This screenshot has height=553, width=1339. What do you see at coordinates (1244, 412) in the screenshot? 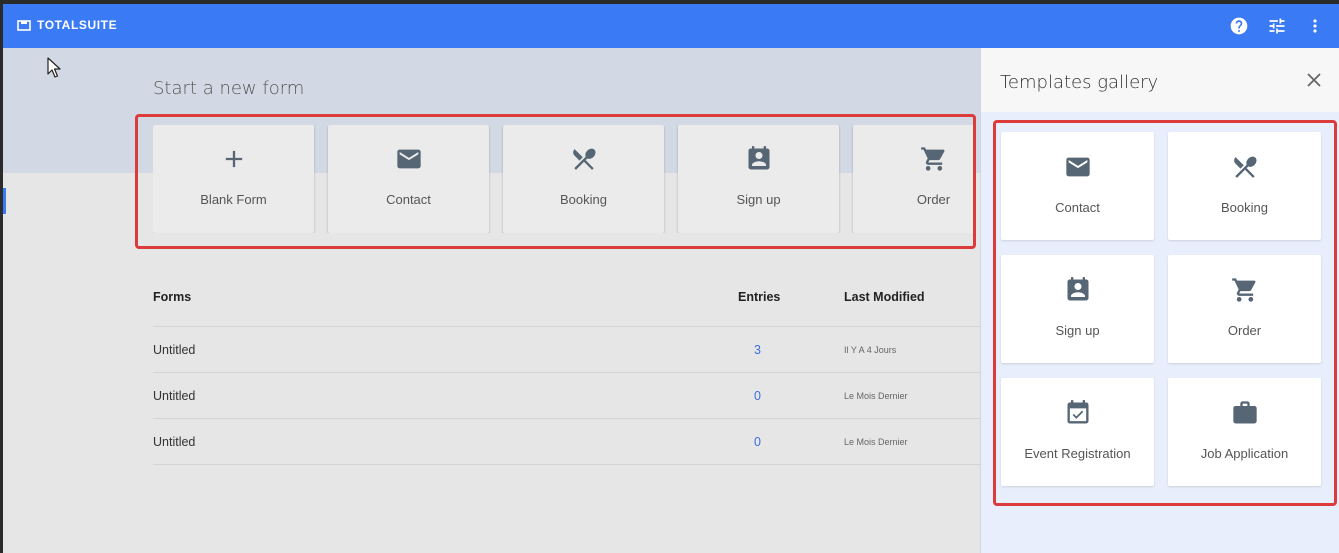
I see `briefcase-icon` at bounding box center [1244, 412].